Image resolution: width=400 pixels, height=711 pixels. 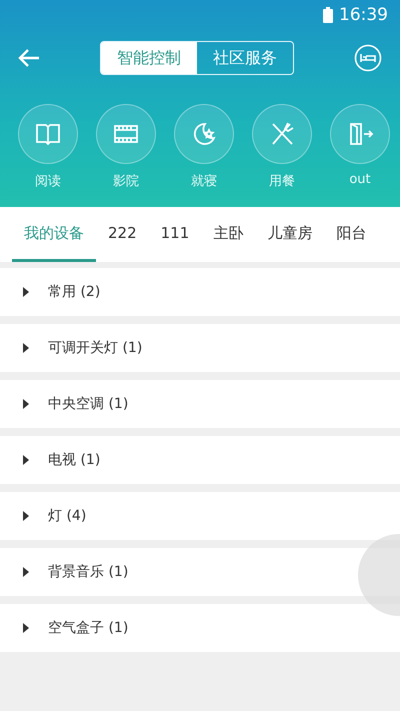 I want to click on room-tab: 222, so click(x=122, y=234).